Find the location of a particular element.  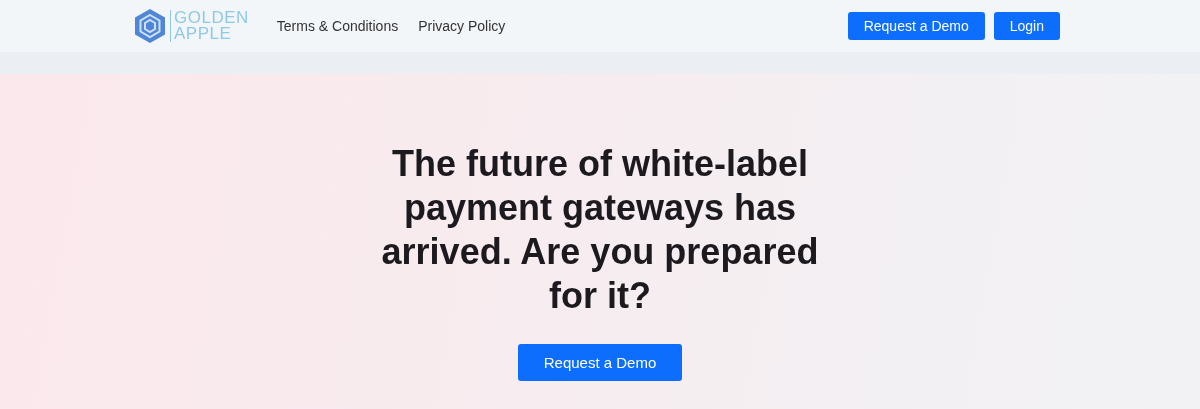

hero-demo-button: Request a Demo is located at coordinates (600, 362).